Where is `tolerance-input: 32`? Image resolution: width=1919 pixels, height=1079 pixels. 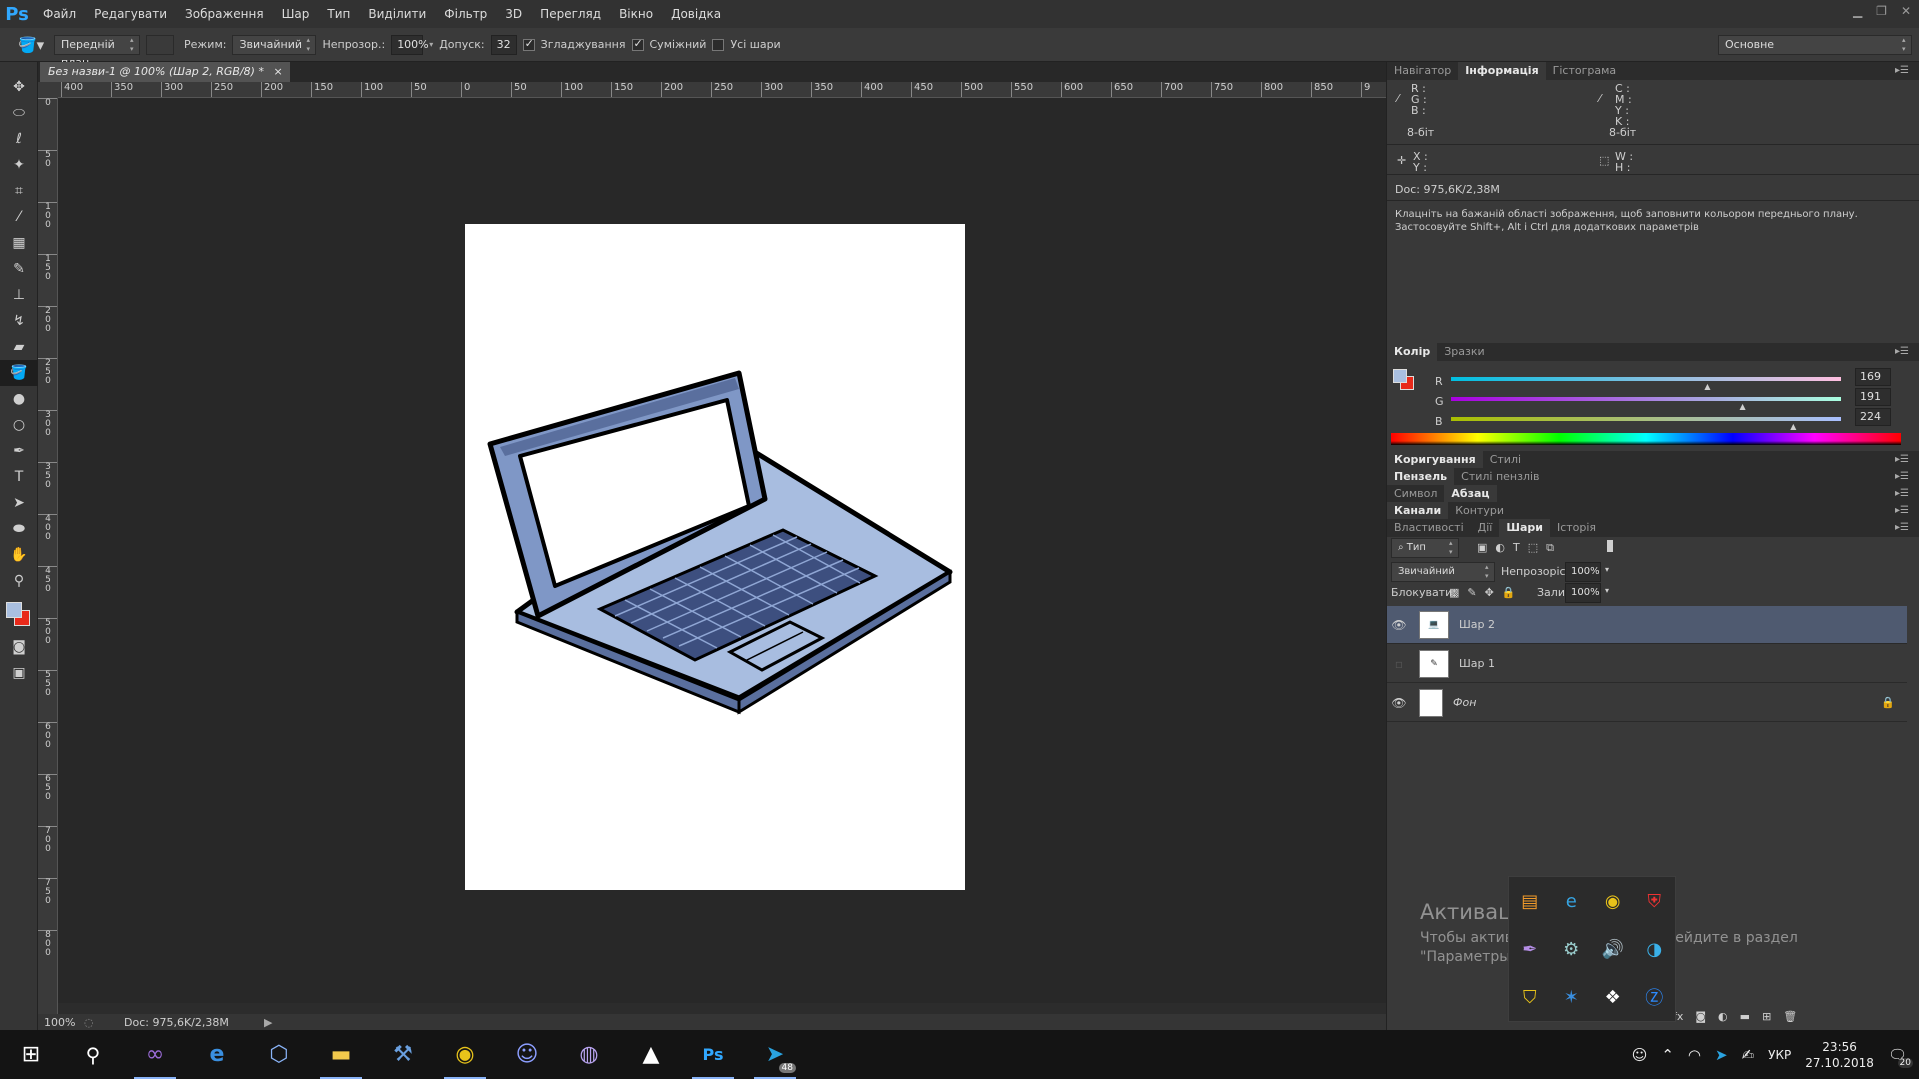 tolerance-input: 32 is located at coordinates (503, 44).